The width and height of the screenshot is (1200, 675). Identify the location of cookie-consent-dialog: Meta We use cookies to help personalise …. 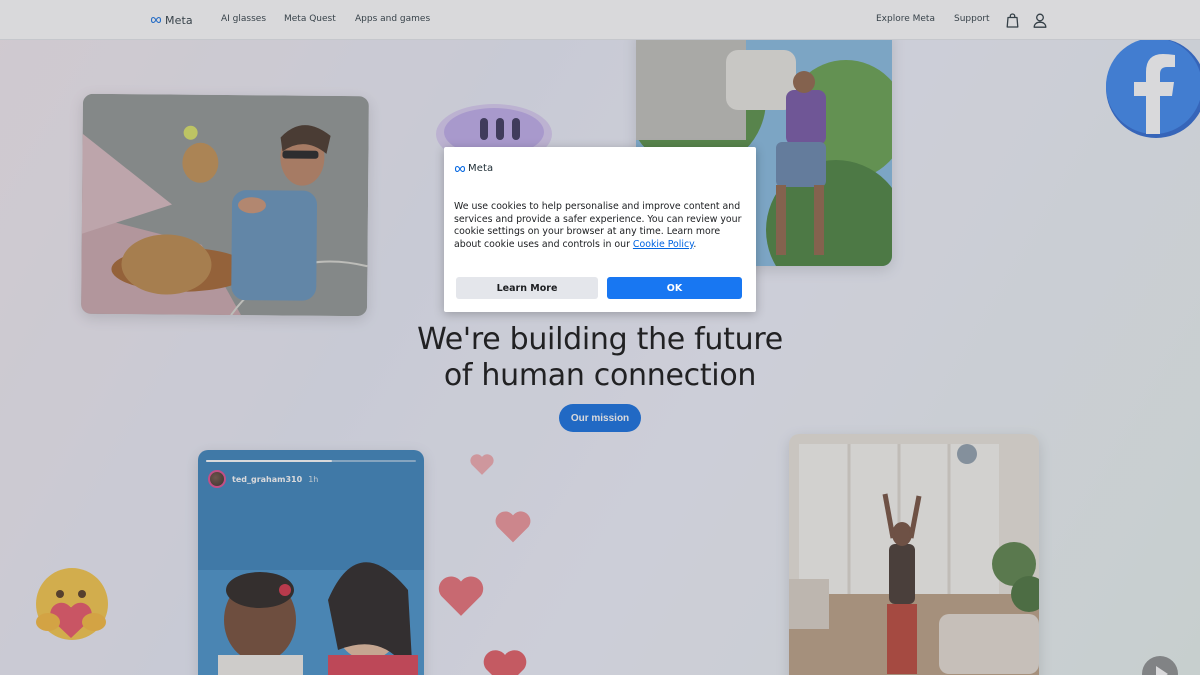
(600, 229).